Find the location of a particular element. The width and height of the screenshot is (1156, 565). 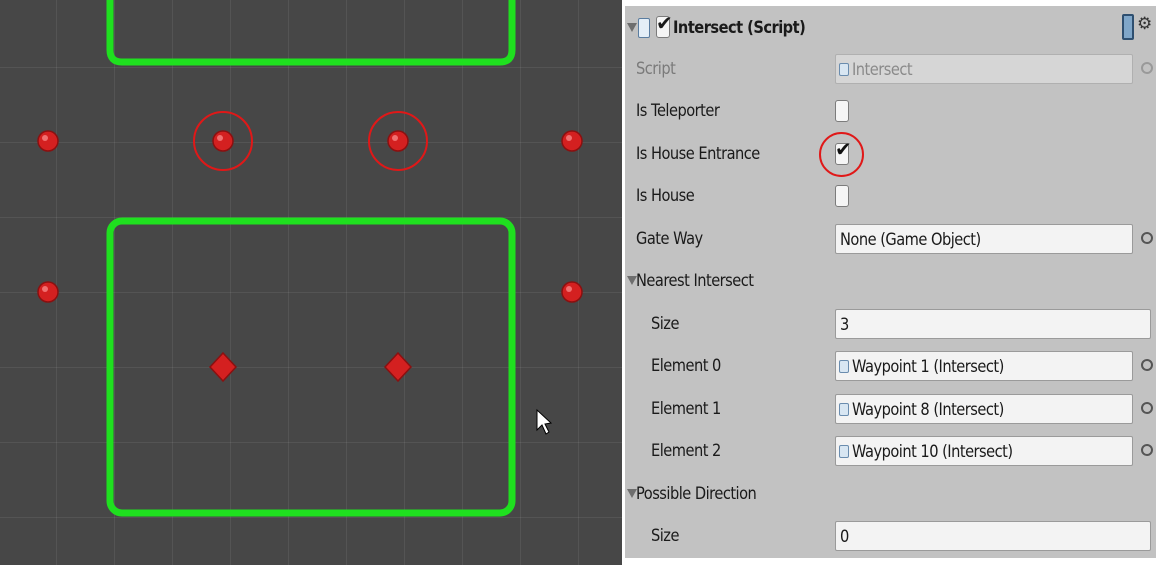

component-title: Intersect (Script) is located at coordinates (739, 28).